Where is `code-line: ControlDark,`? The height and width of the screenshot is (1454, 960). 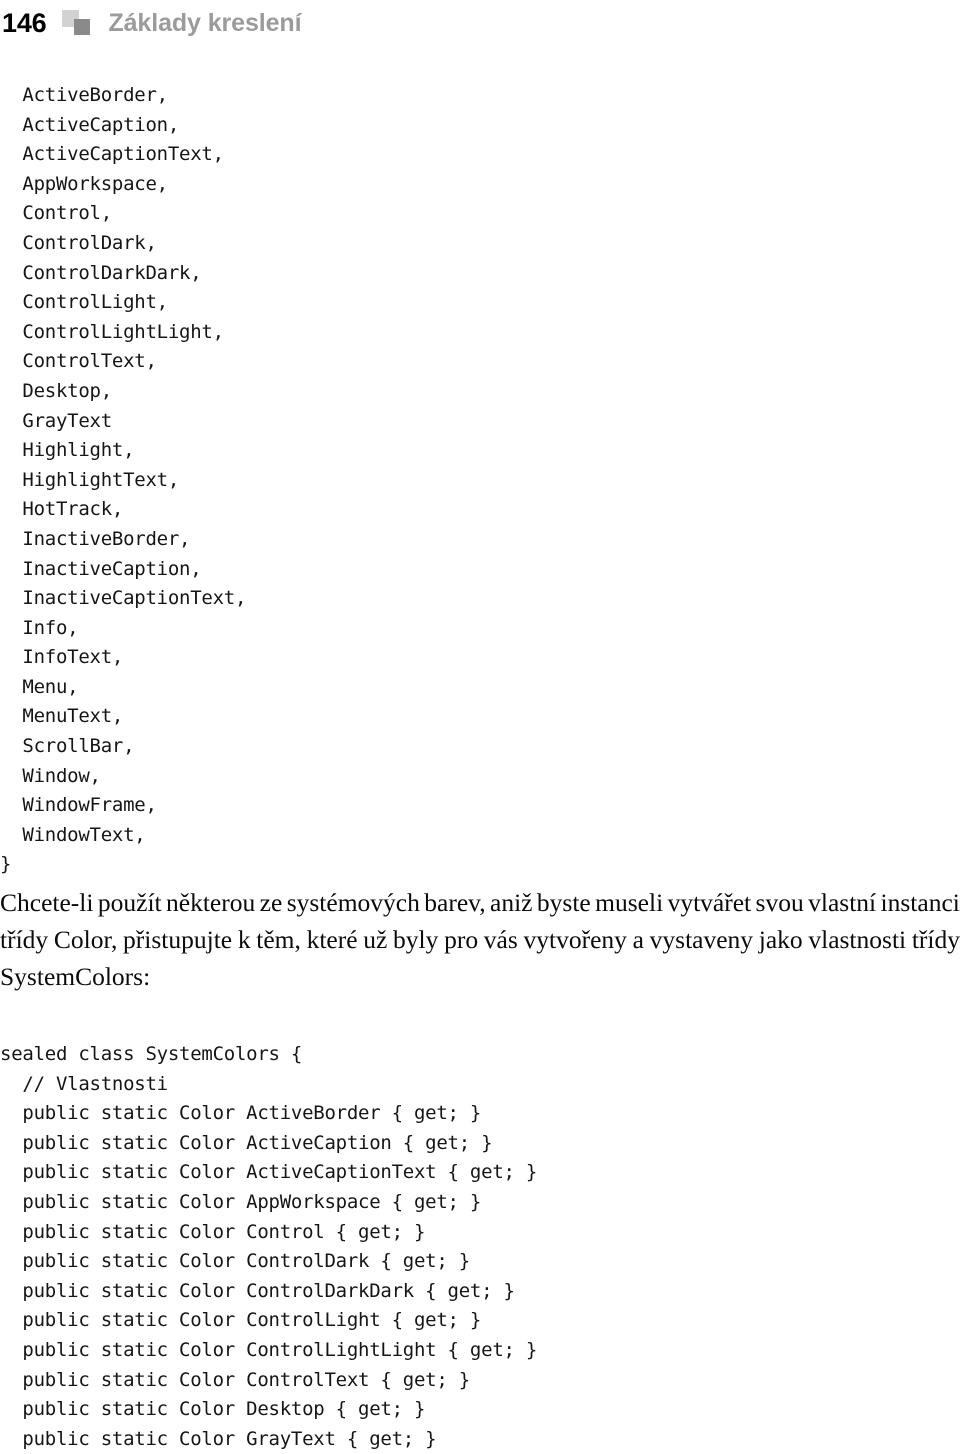 code-line: ControlDark, is located at coordinates (78, 242).